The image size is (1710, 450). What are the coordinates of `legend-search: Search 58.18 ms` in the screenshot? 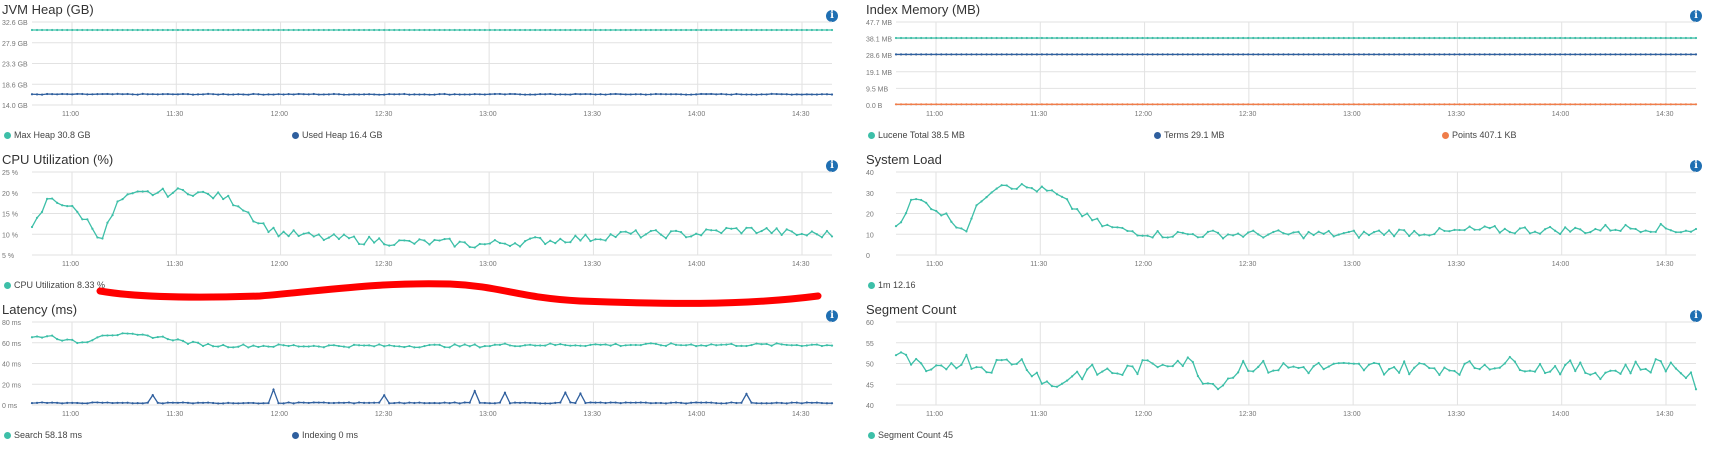 It's located at (43, 435).